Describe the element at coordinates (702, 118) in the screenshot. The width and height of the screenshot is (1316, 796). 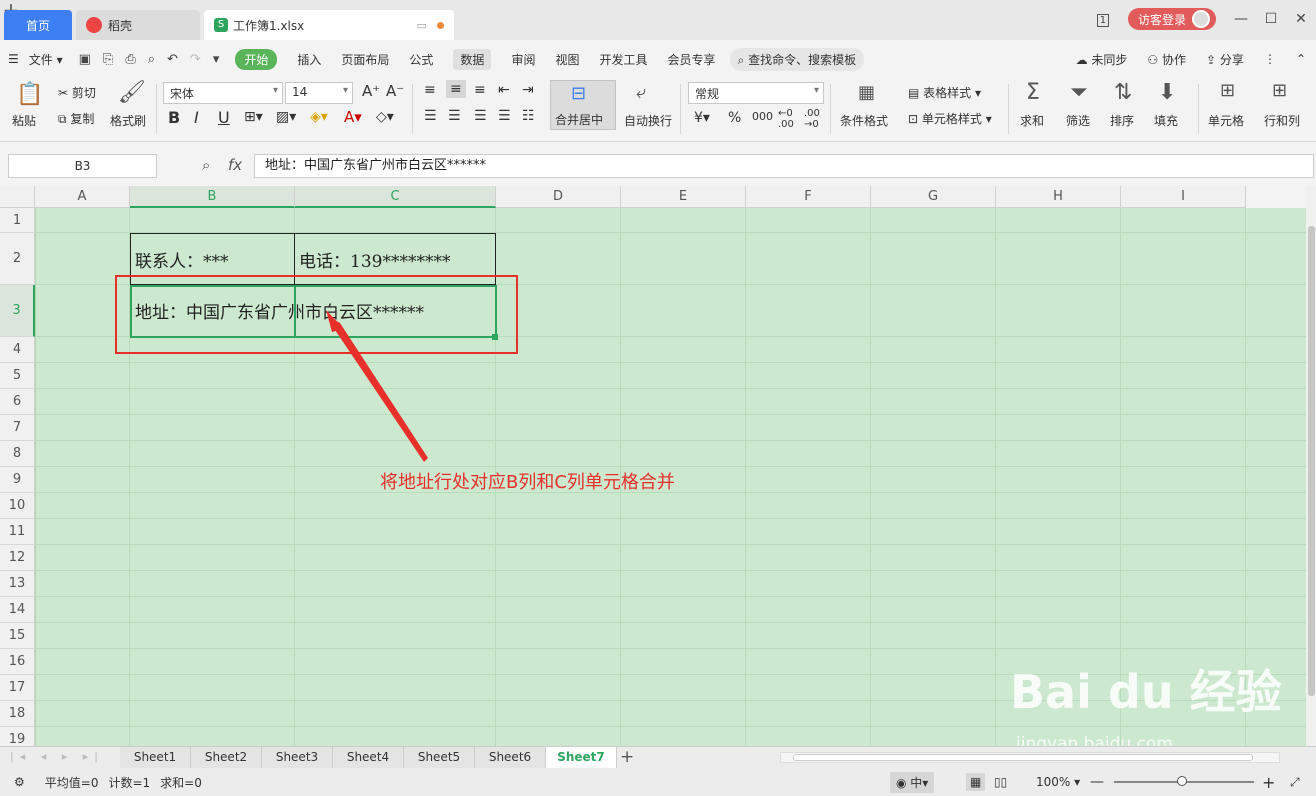
I see `currency-icon: ¥▾` at that location.